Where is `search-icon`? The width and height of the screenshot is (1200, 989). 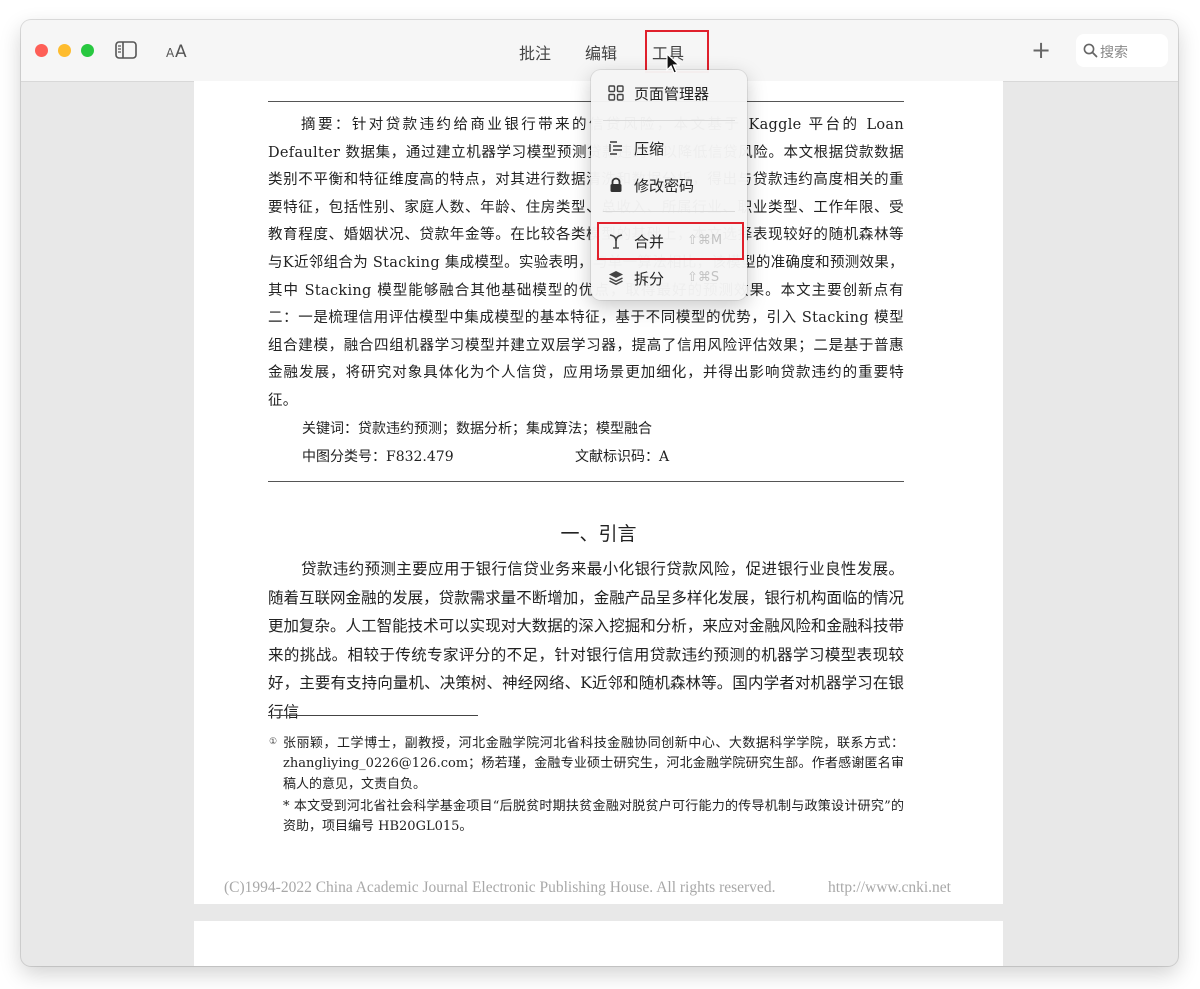
search-icon is located at coordinates (1090, 50).